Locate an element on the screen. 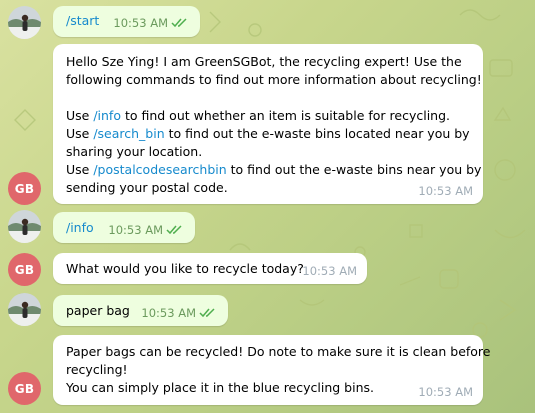 The height and width of the screenshot is (413, 535). message-text: /info is located at coordinates (80, 227).